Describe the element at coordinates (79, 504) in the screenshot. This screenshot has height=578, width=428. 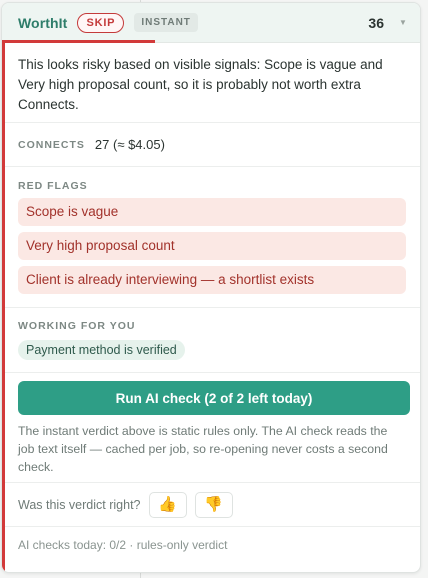
I see `feedback-question: Was this verdict right?` at that location.